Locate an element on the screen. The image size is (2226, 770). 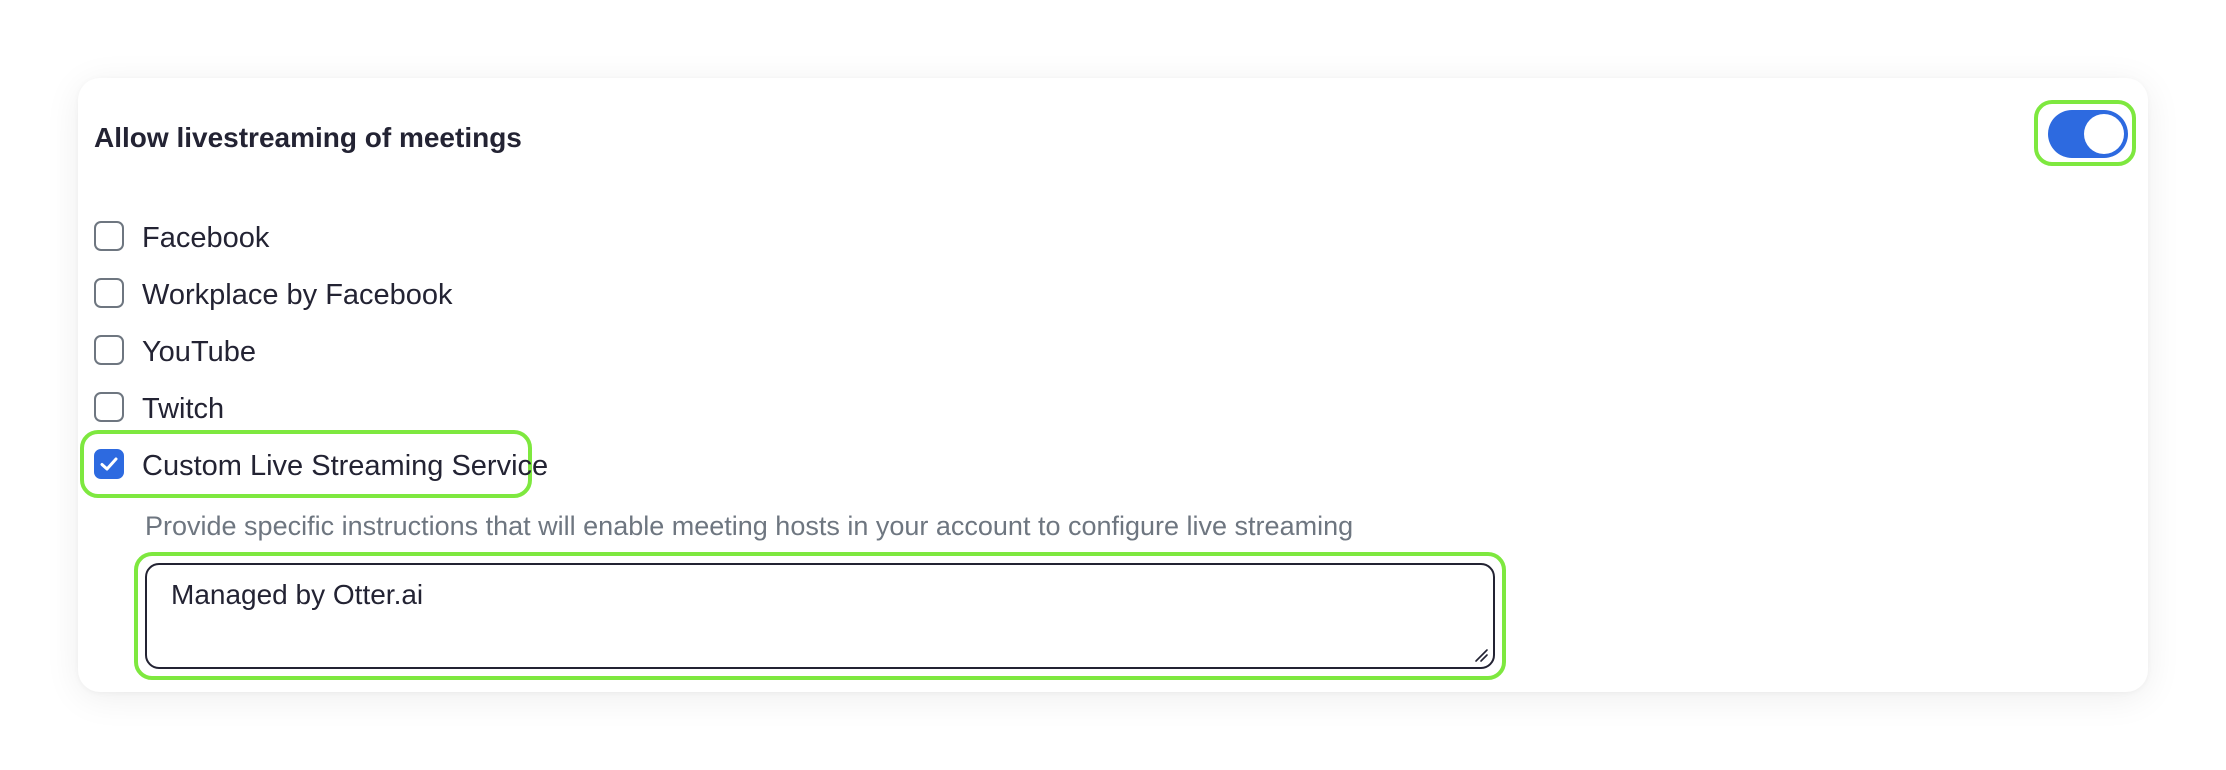
workplace-checkbox is located at coordinates (109, 293).